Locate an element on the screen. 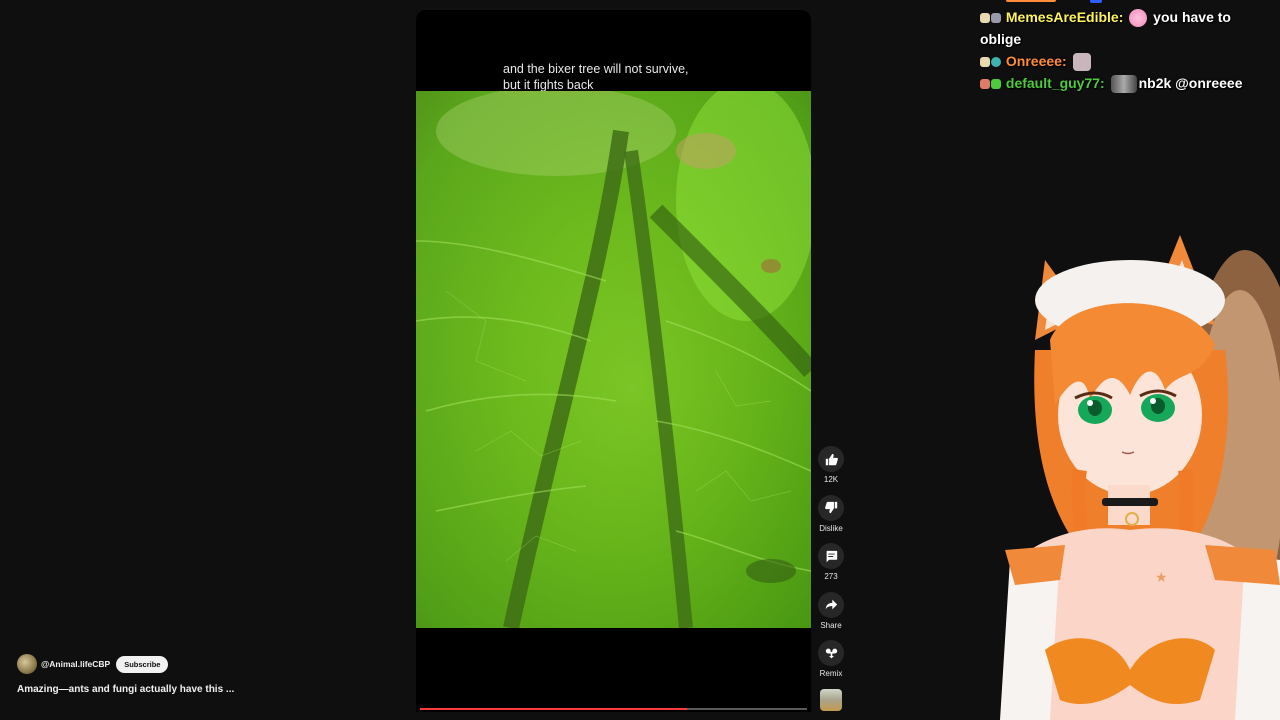  dislike-button: Dislike is located at coordinates (831, 519).